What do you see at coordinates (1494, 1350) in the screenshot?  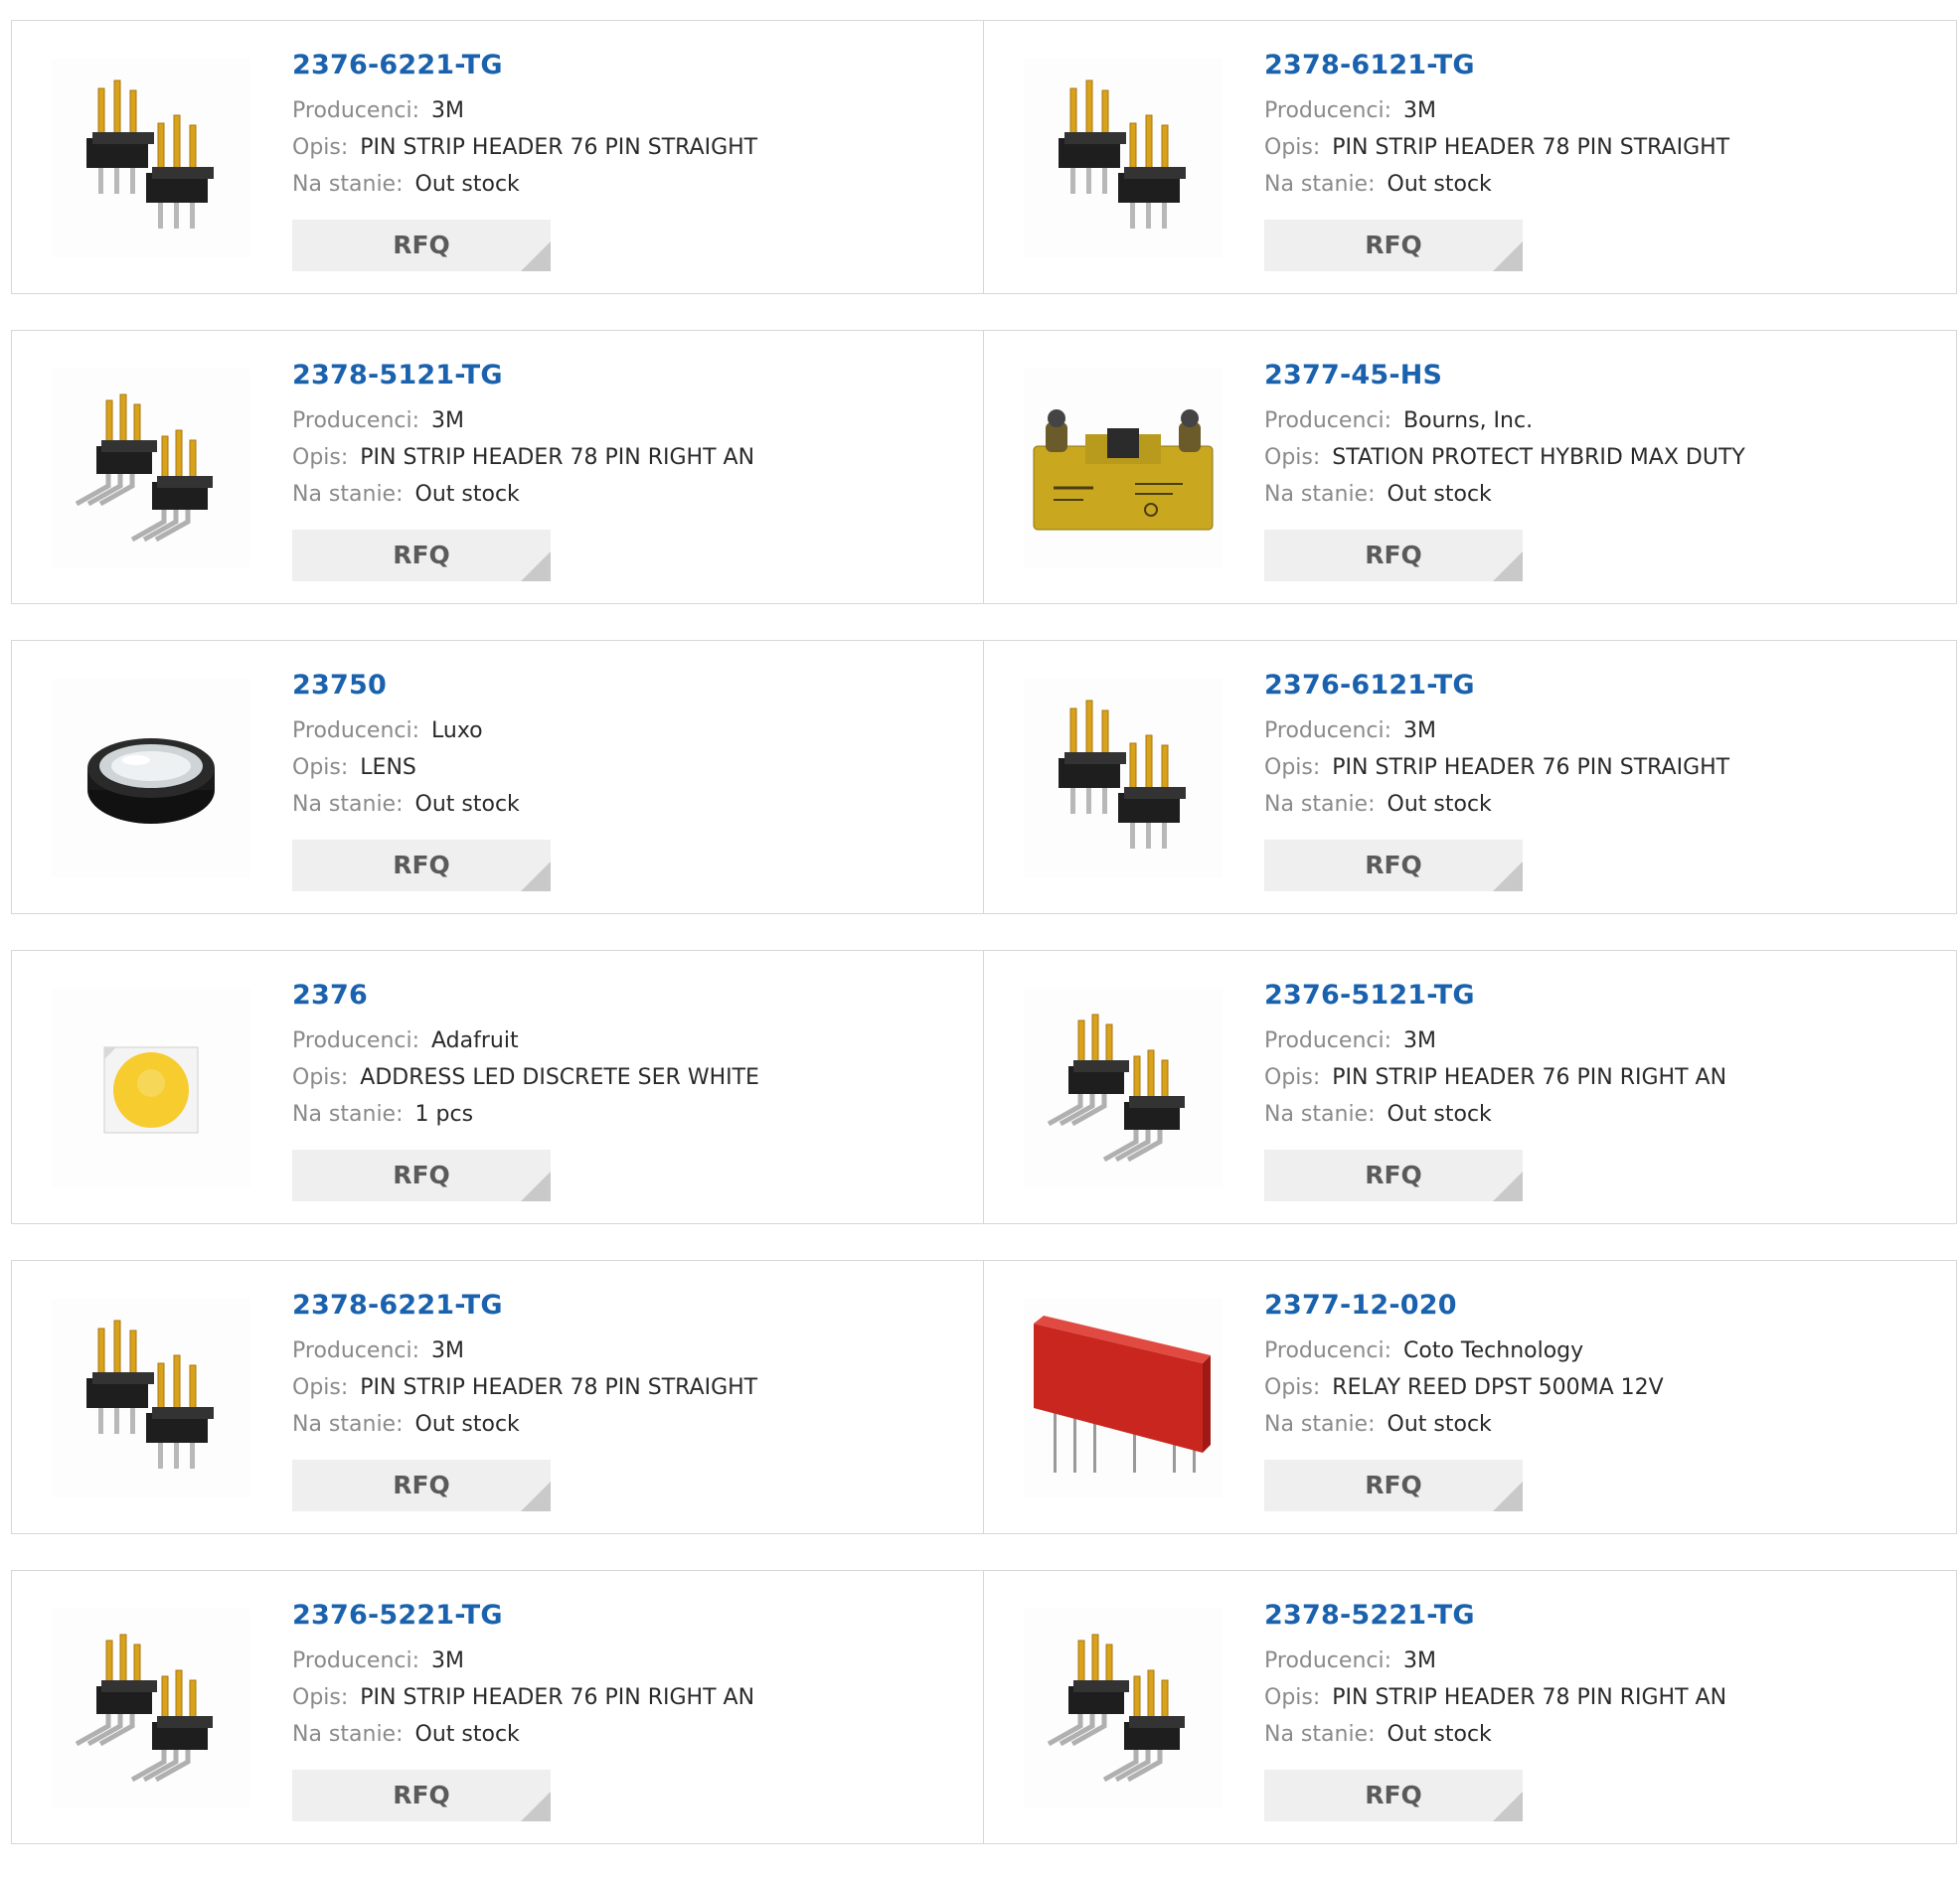 I see `manufacturer-value: Coto Technology` at bounding box center [1494, 1350].